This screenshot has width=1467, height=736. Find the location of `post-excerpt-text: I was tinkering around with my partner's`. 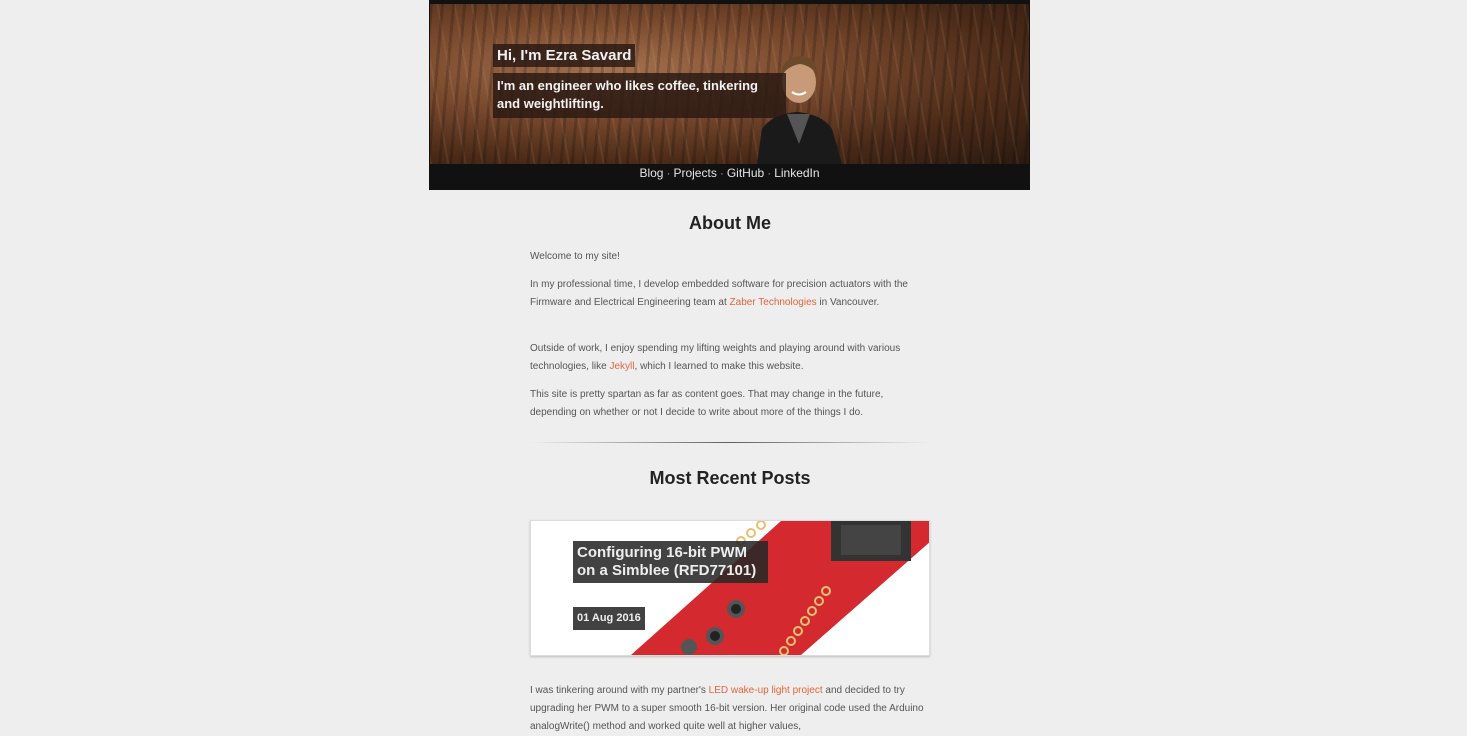

post-excerpt-text: I was tinkering around with my partner's is located at coordinates (619, 690).